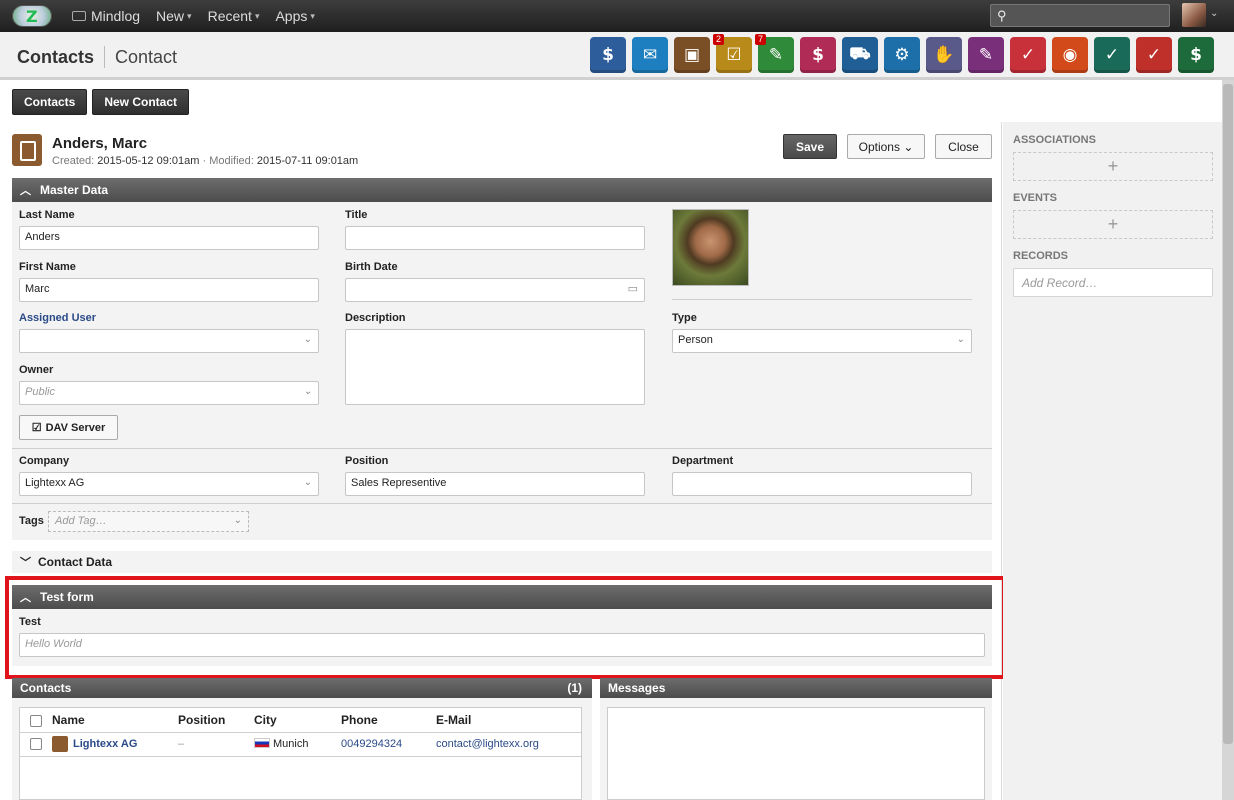  What do you see at coordinates (371, 744) in the screenshot?
I see `row-phone: 0049294324` at bounding box center [371, 744].